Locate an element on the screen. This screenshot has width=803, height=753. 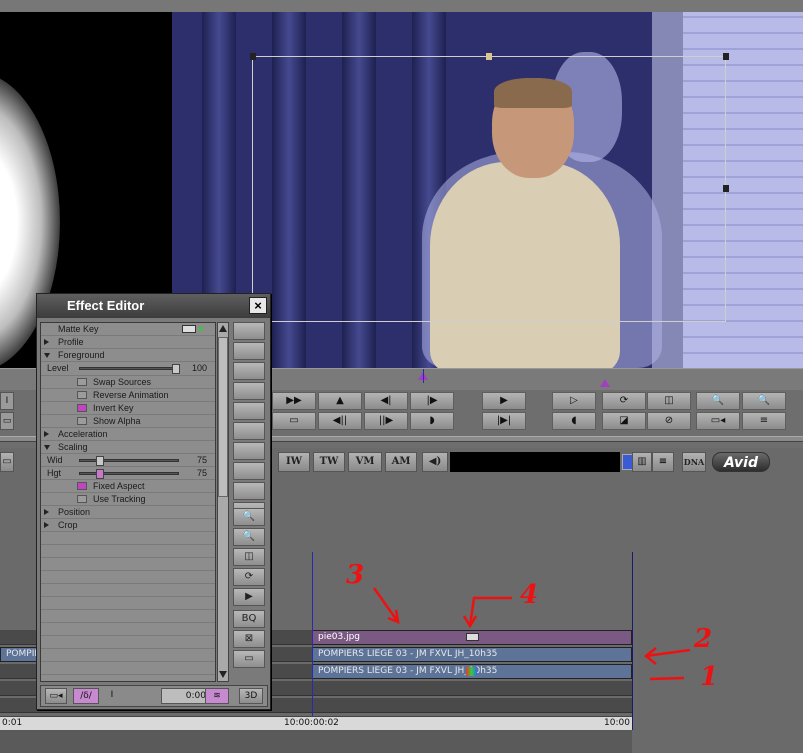
timeline-clip-a1: POMPIERS LIEGE 03 - JM FXVL JH_10h35 is located at coordinates (472, 671).